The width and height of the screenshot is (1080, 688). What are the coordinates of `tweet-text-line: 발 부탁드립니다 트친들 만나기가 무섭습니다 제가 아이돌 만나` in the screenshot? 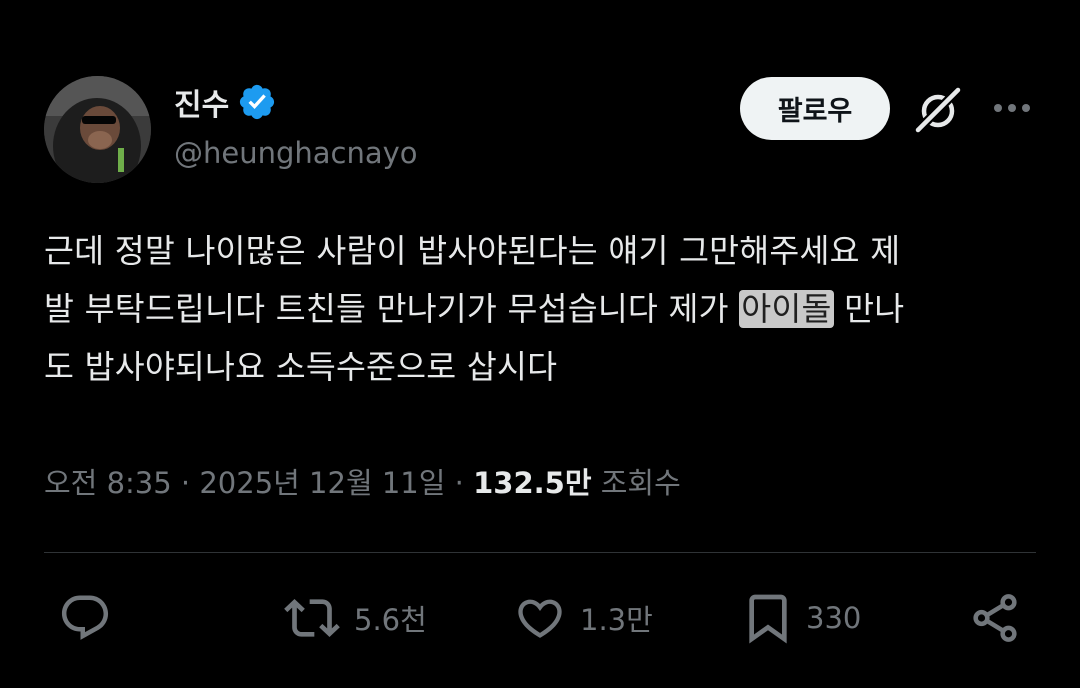 It's located at (541, 309).